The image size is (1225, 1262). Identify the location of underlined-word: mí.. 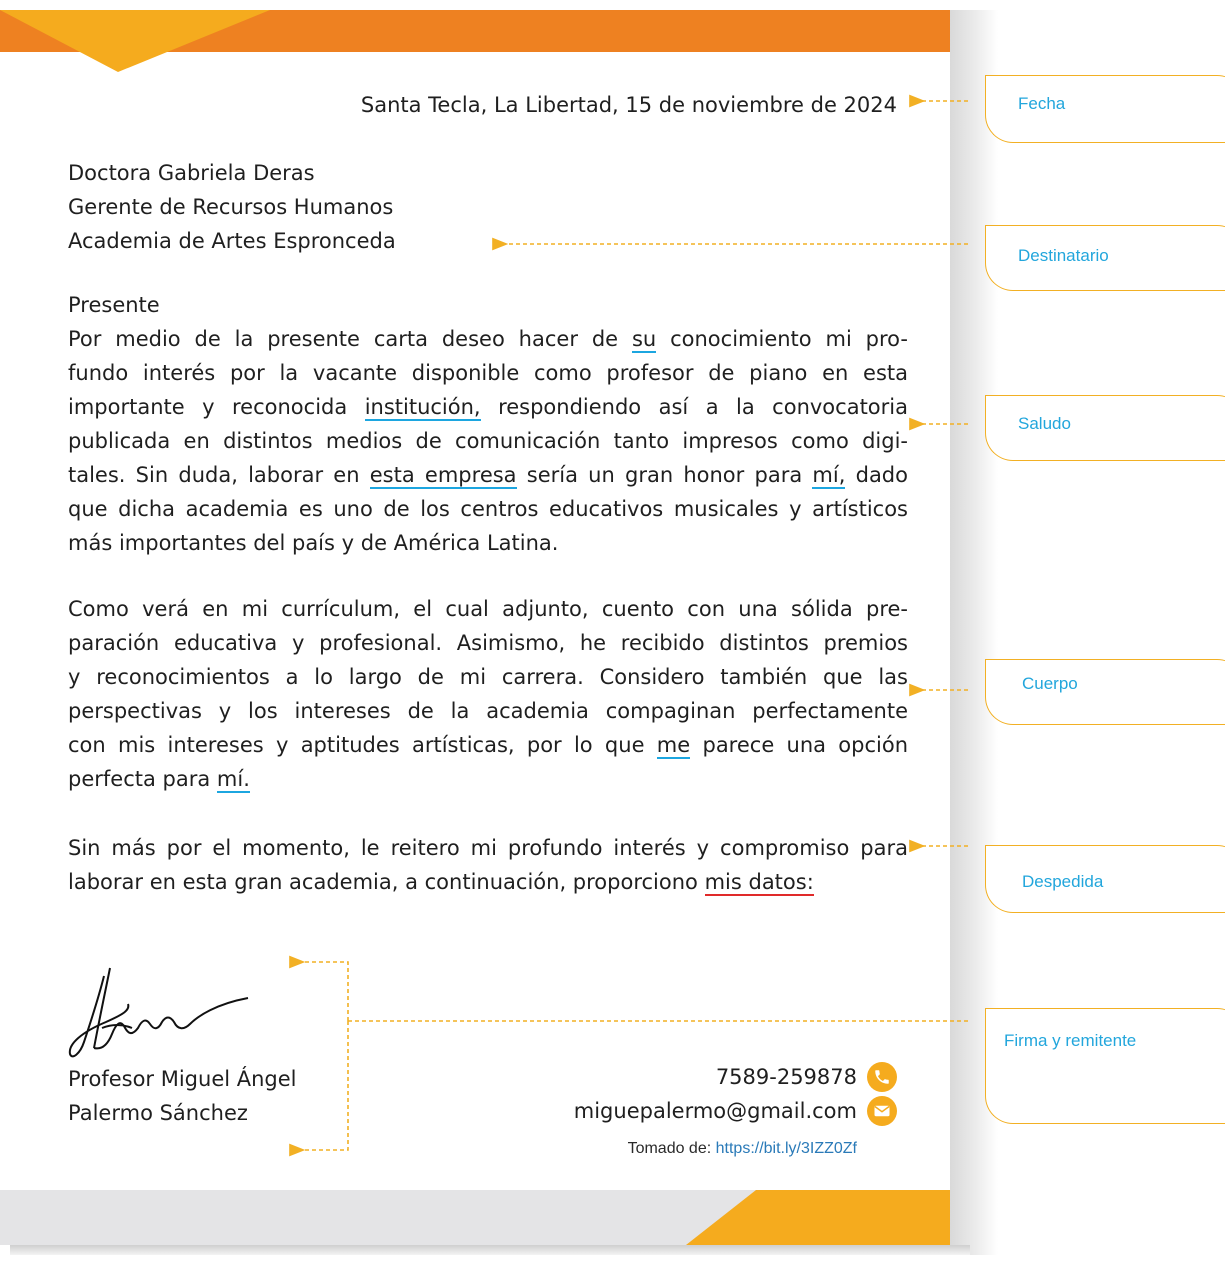
(233, 780).